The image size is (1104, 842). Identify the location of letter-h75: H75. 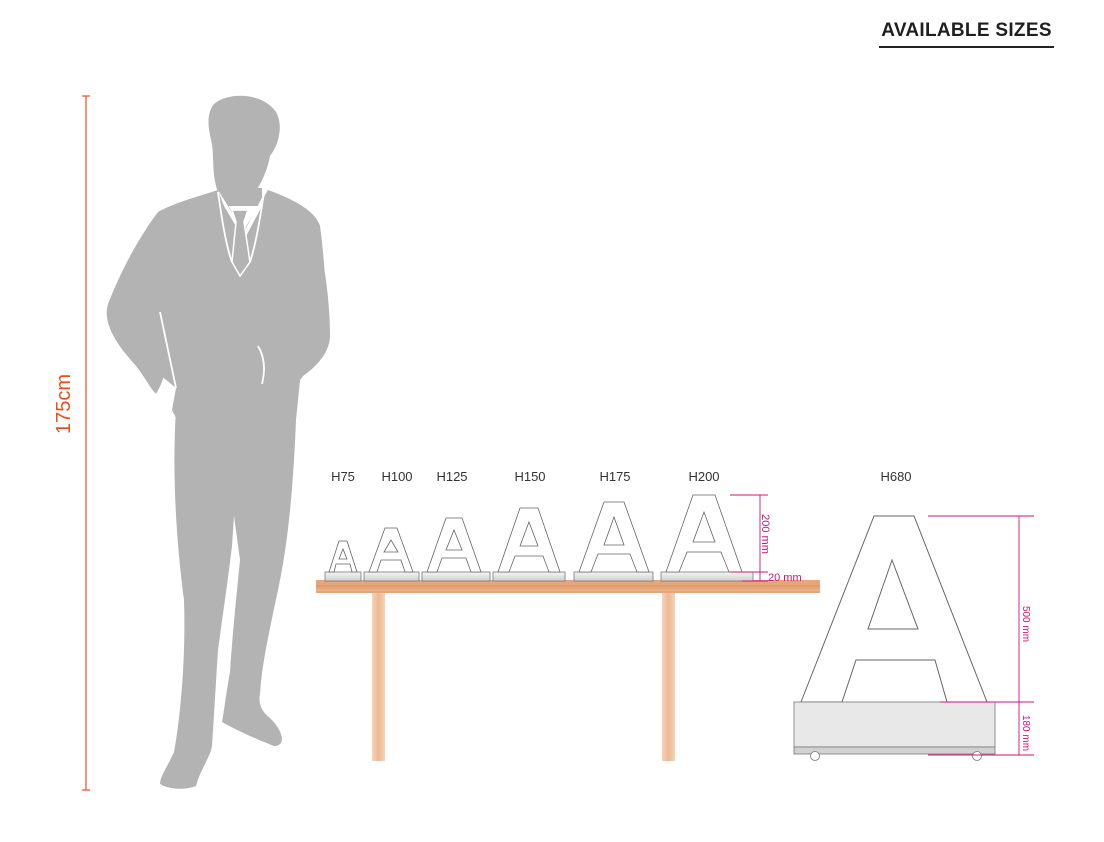
(343, 525).